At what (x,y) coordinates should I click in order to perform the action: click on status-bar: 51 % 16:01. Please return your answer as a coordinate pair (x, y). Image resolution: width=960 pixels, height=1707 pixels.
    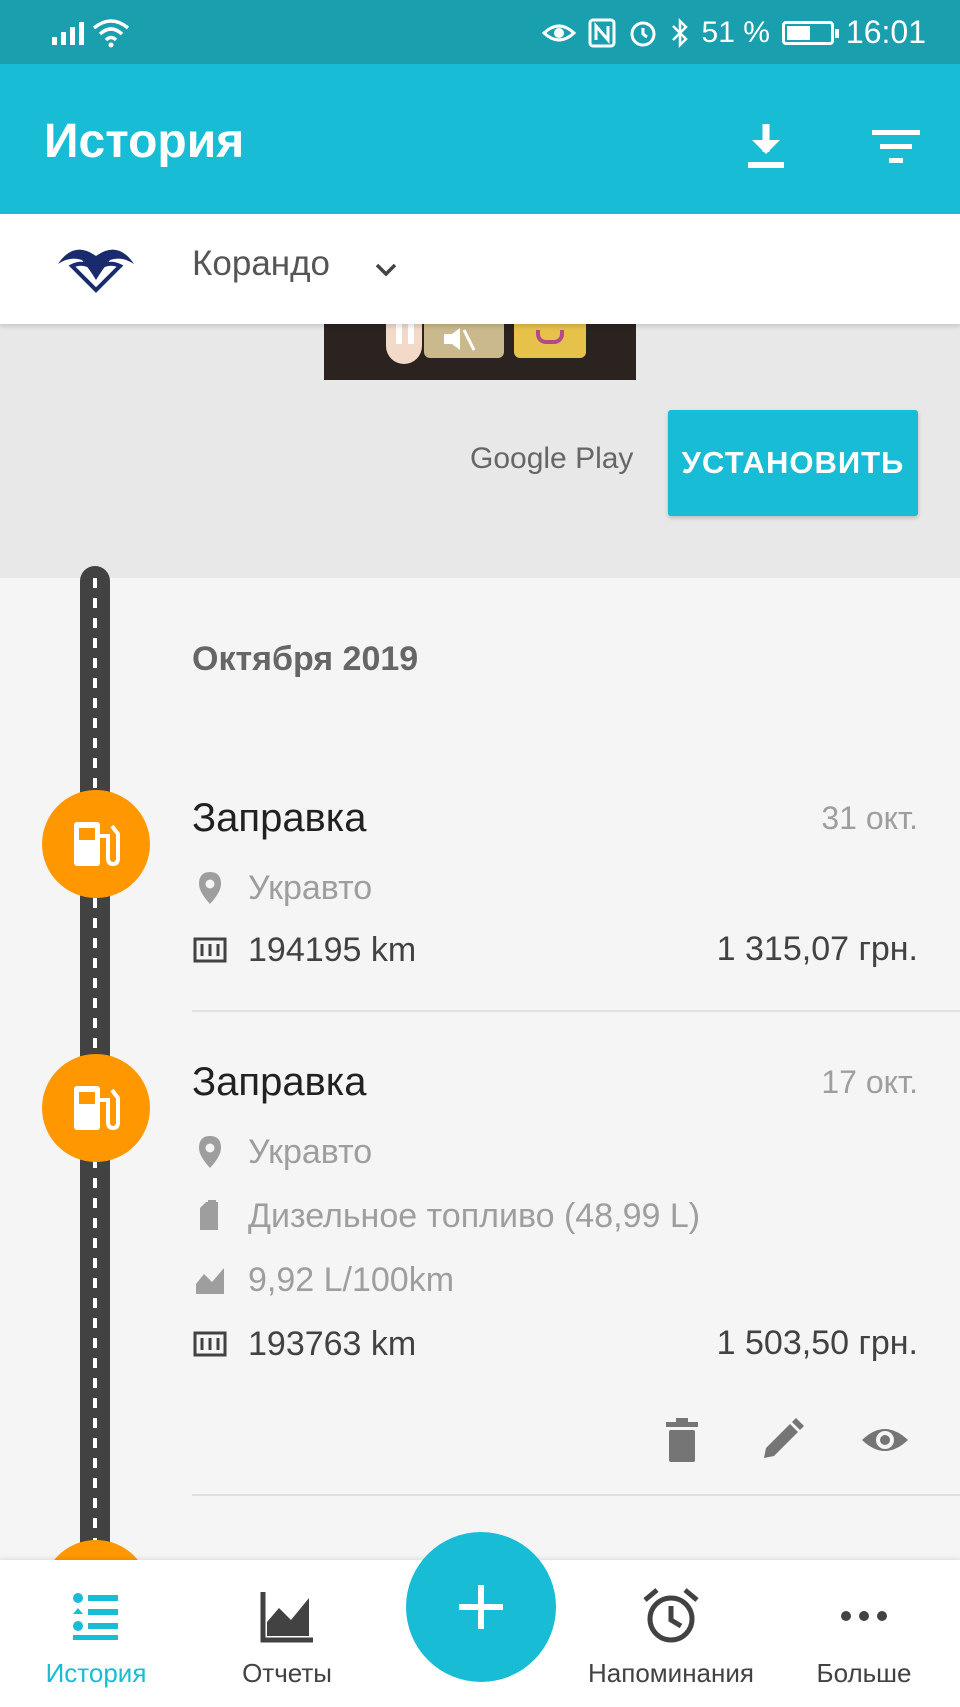
    Looking at the image, I should click on (480, 32).